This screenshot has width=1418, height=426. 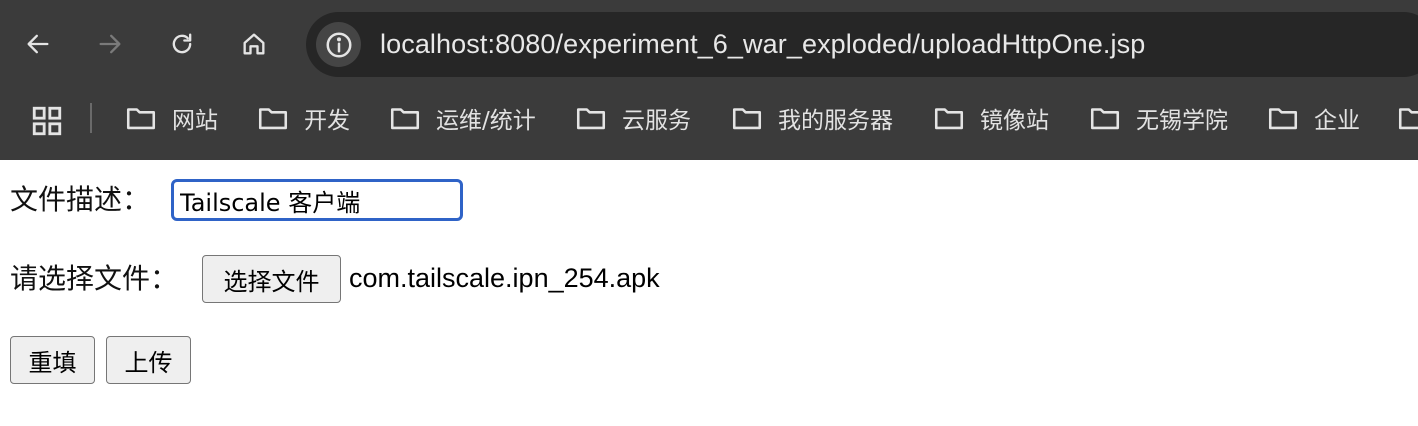 What do you see at coordinates (1337, 121) in the screenshot?
I see `bookmark-label: 企业` at bounding box center [1337, 121].